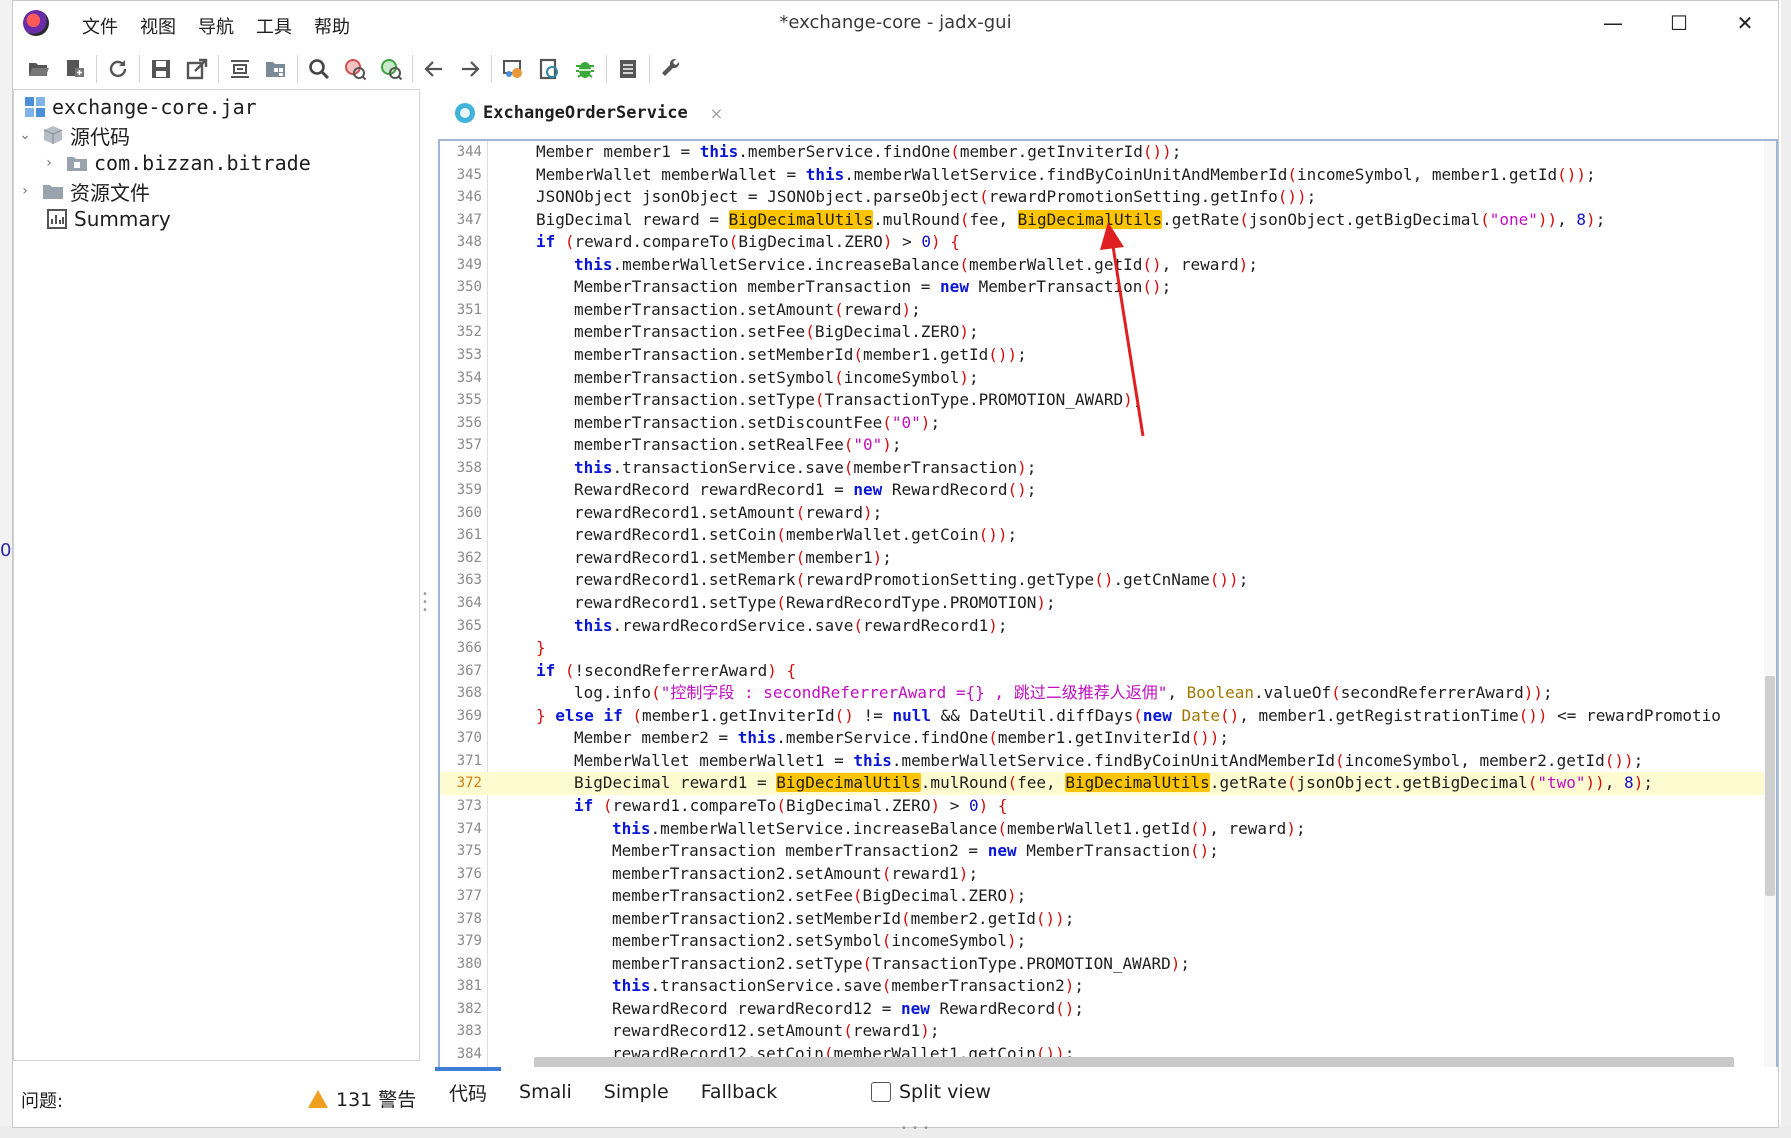 The width and height of the screenshot is (1791, 1138). What do you see at coordinates (636, 1092) in the screenshot?
I see `tab-simple: Simple` at bounding box center [636, 1092].